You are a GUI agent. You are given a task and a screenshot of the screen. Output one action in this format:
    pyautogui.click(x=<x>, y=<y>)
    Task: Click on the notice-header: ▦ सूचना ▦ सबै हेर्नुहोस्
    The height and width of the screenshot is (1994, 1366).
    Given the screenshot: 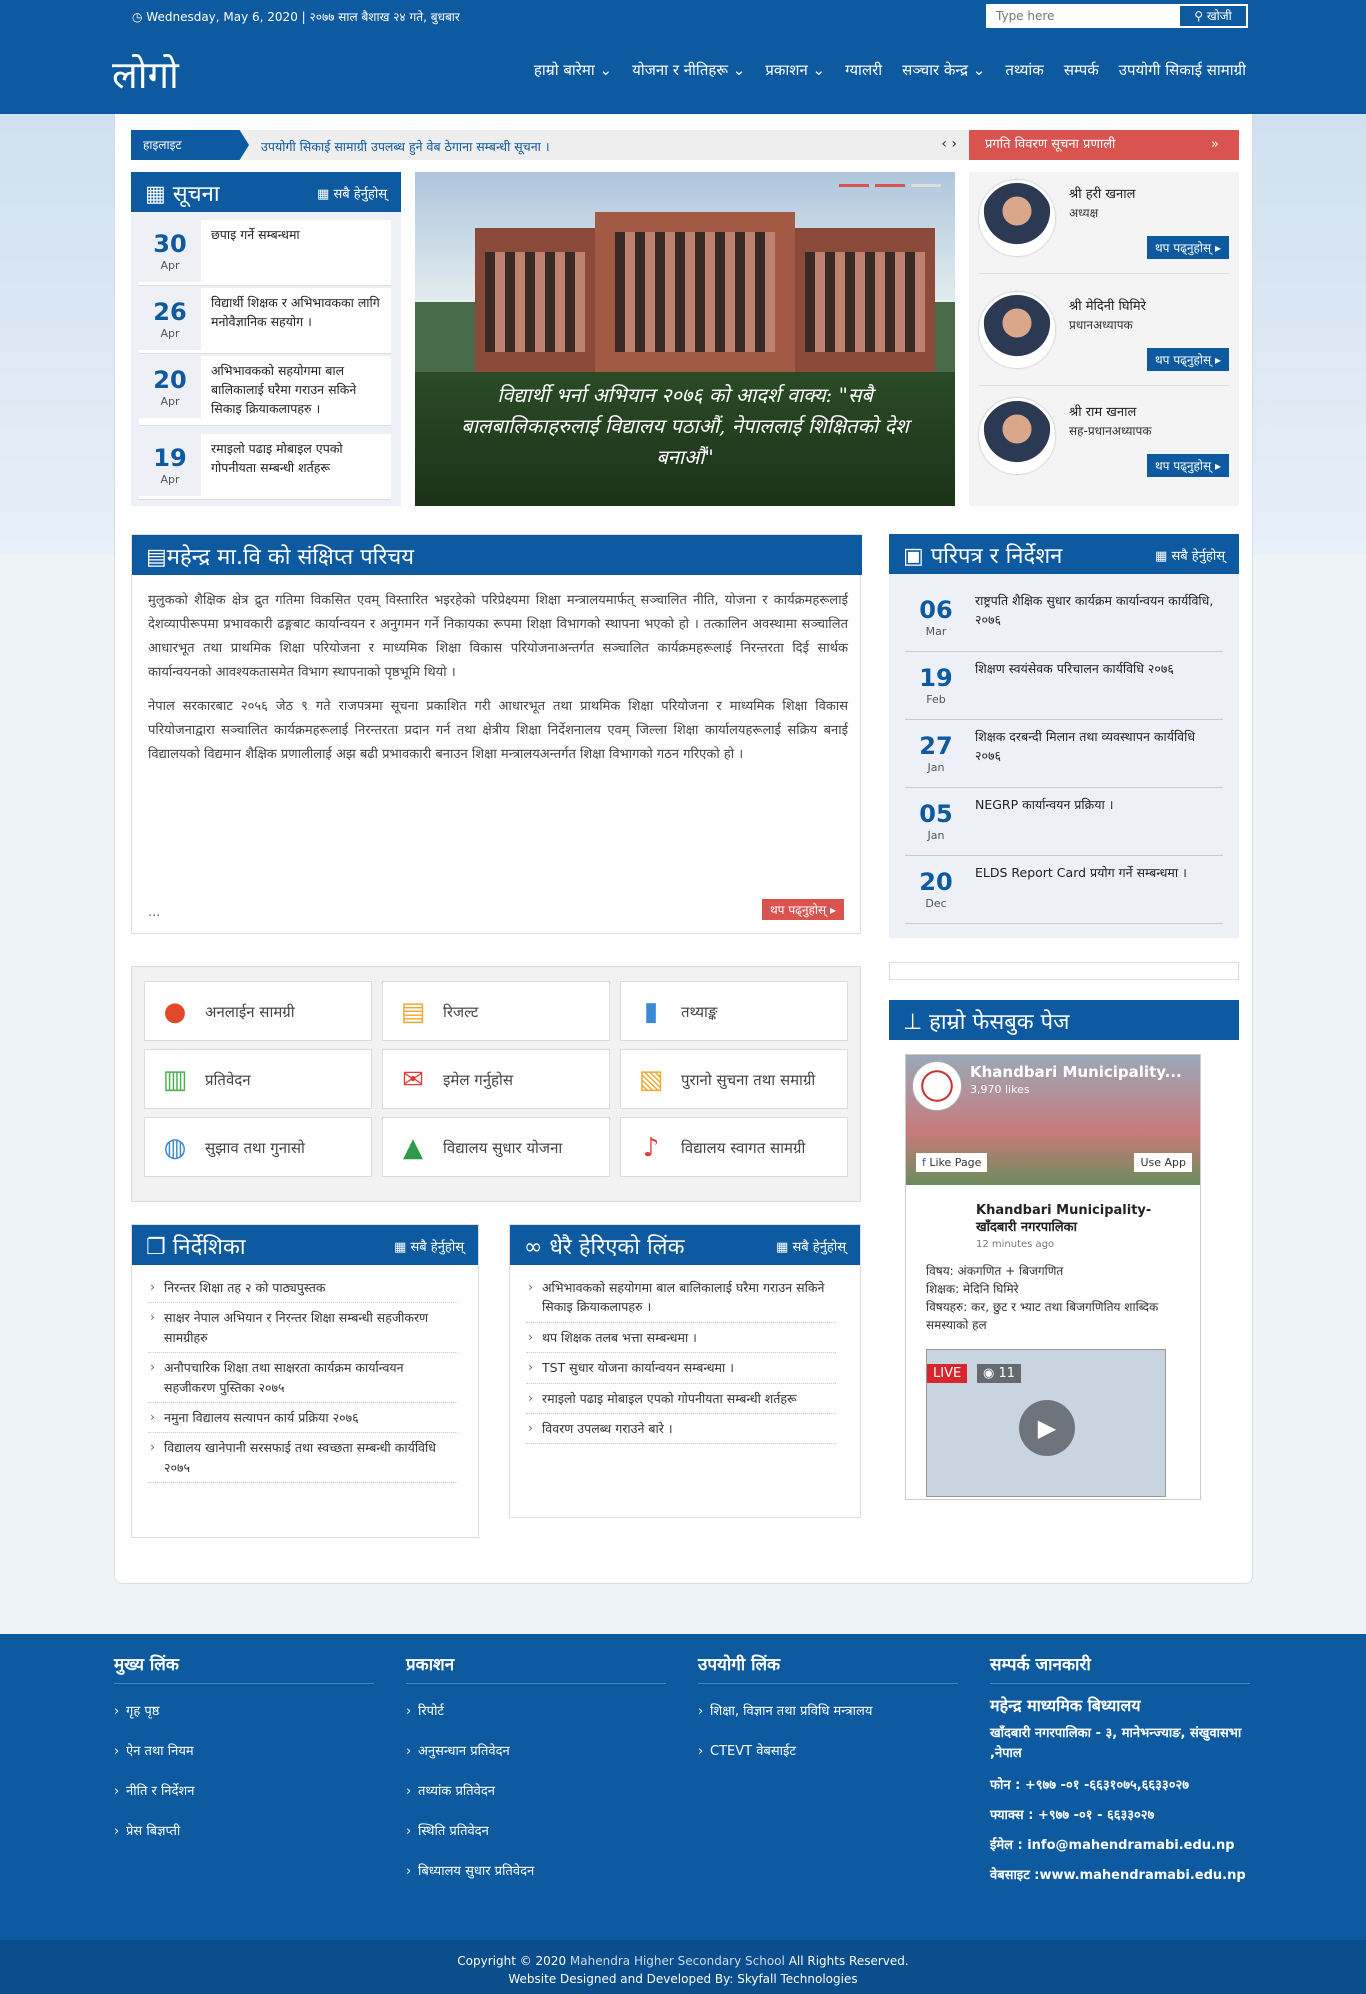 What is the action you would take?
    pyautogui.click(x=266, y=192)
    